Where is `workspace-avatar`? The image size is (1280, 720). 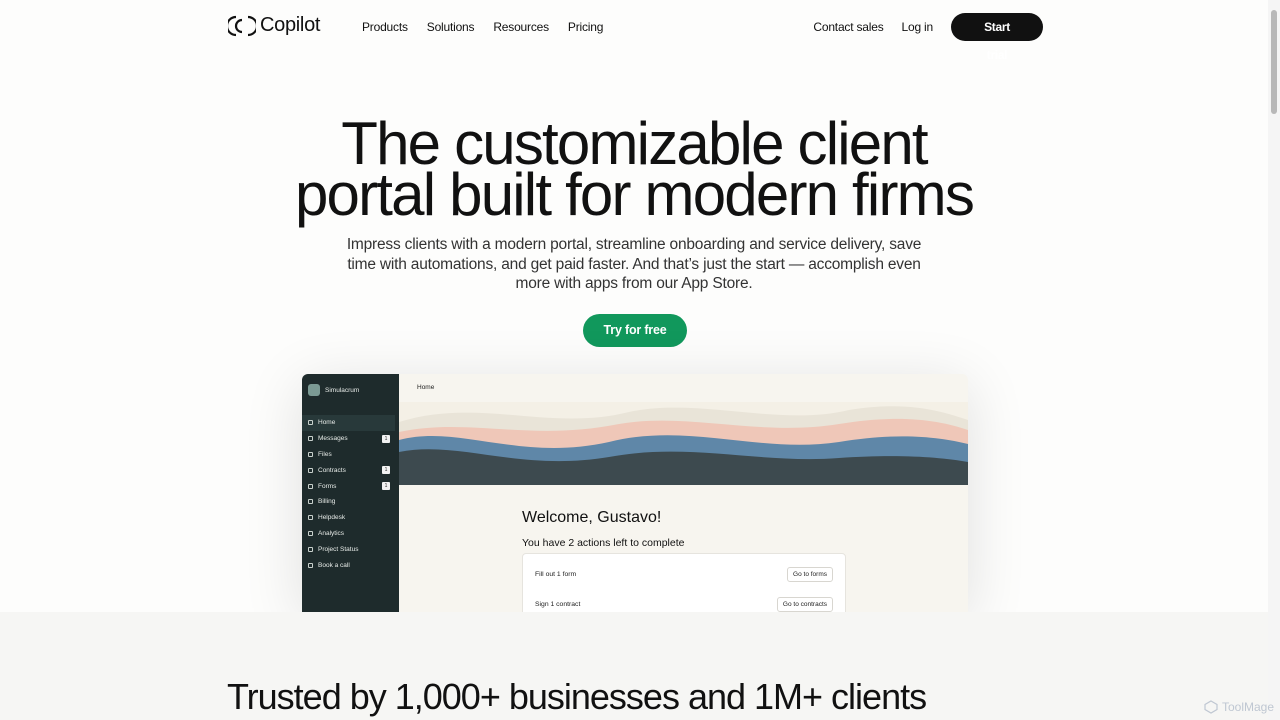 workspace-avatar is located at coordinates (314, 390).